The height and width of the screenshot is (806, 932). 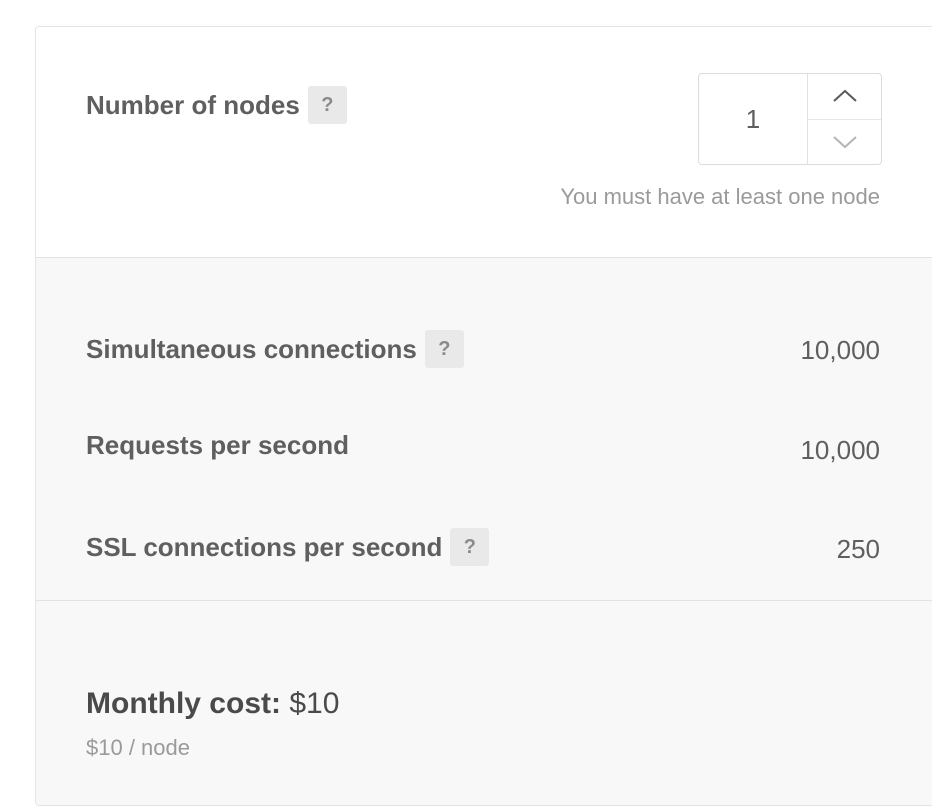 What do you see at coordinates (183, 703) in the screenshot?
I see `monthly-cost-label: Monthly cost:` at bounding box center [183, 703].